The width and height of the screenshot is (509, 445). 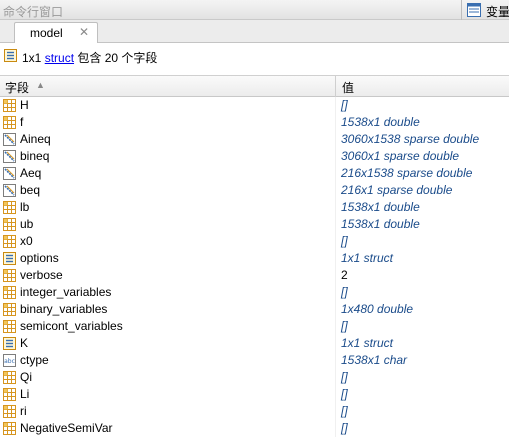 I want to click on table-row: bineq 3060x1 sparse double, so click(x=254, y=156).